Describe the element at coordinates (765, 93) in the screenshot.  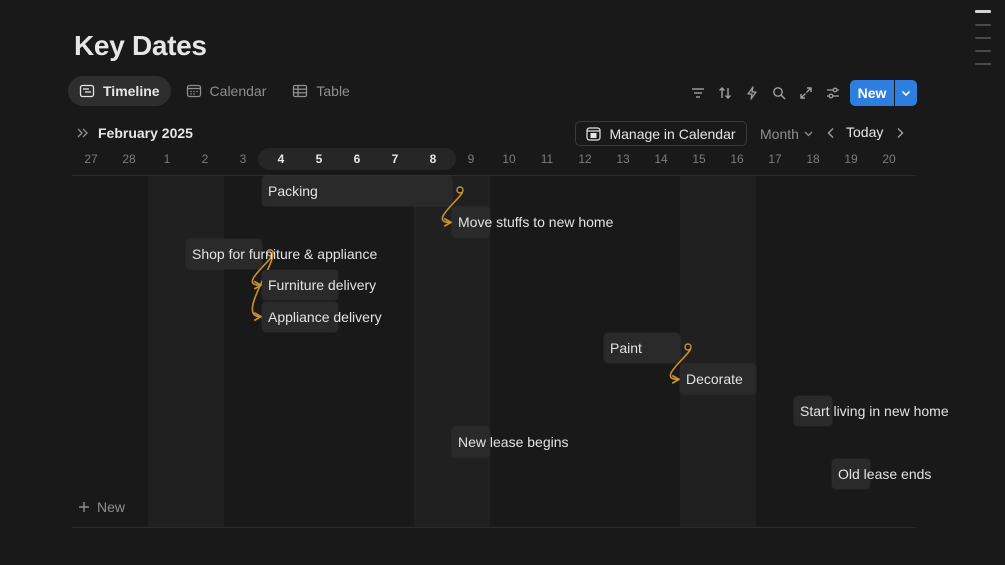
I see `view-toolbar` at that location.